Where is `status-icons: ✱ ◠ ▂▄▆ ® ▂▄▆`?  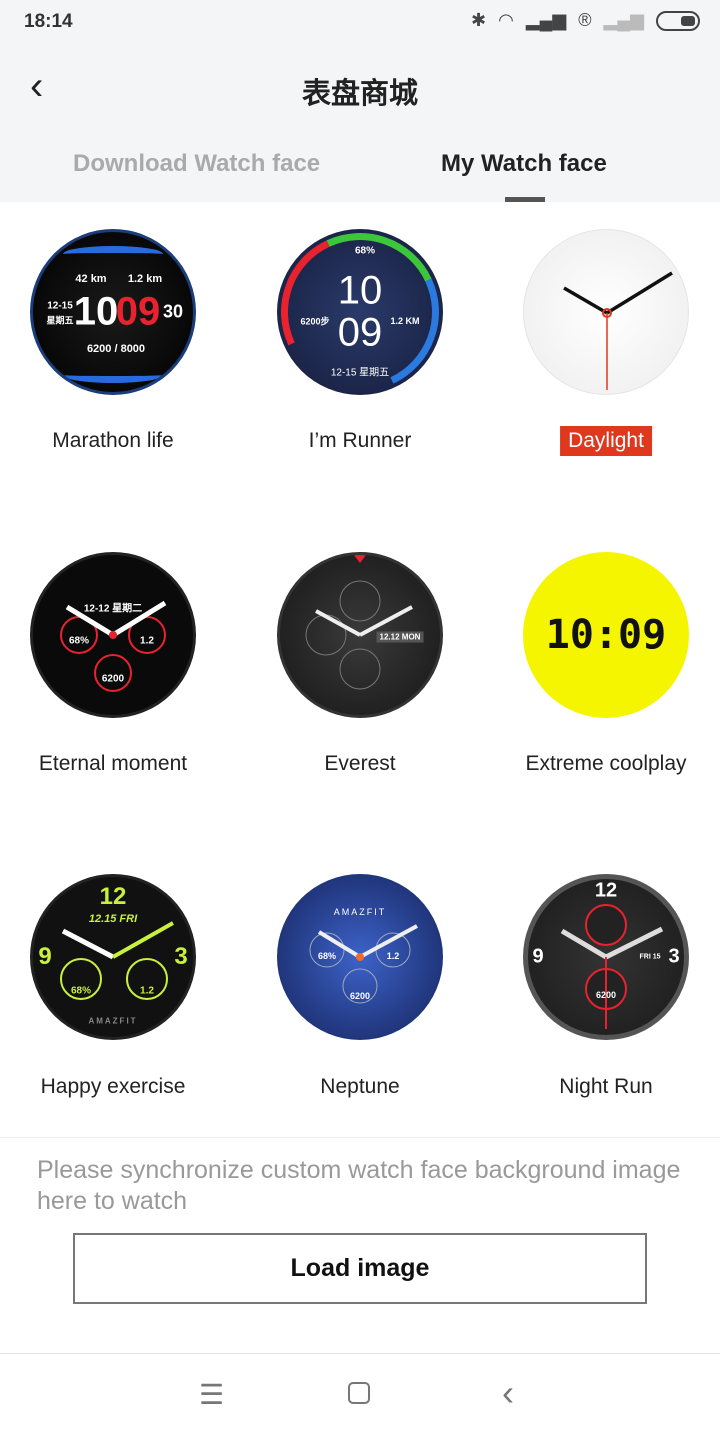
status-icons: ✱ ◠ ▂▄▆ ® ▂▄▆ is located at coordinates (585, 20).